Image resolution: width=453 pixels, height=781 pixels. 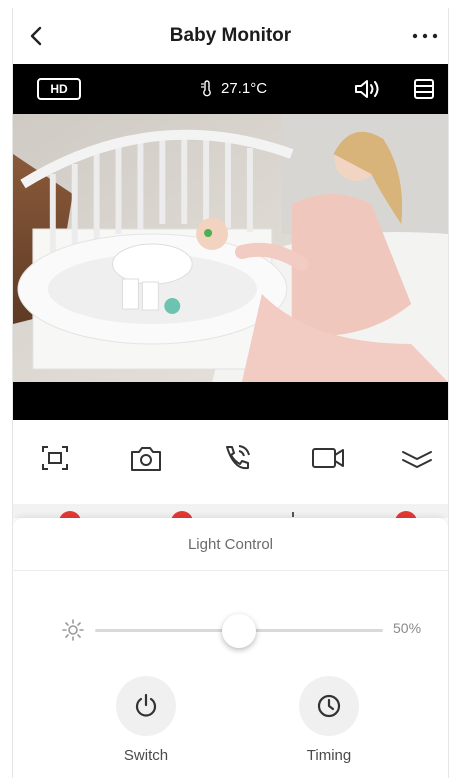 I want to click on switch-control: Switch, so click(x=146, y=726).